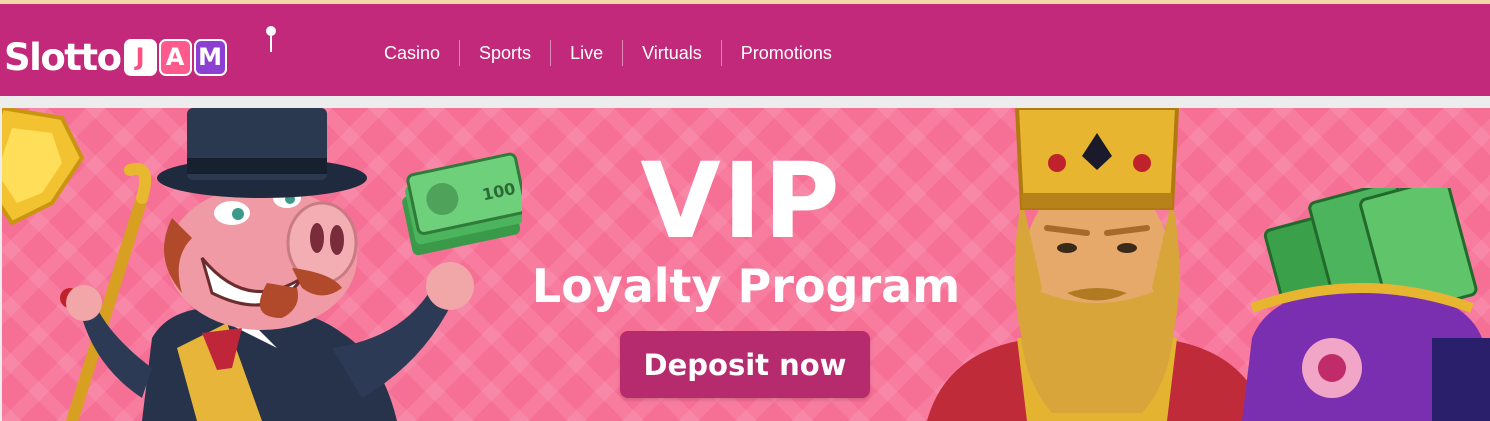 This screenshot has width=1490, height=421. What do you see at coordinates (271, 31) in the screenshot?
I see `logo-joystick-icon` at bounding box center [271, 31].